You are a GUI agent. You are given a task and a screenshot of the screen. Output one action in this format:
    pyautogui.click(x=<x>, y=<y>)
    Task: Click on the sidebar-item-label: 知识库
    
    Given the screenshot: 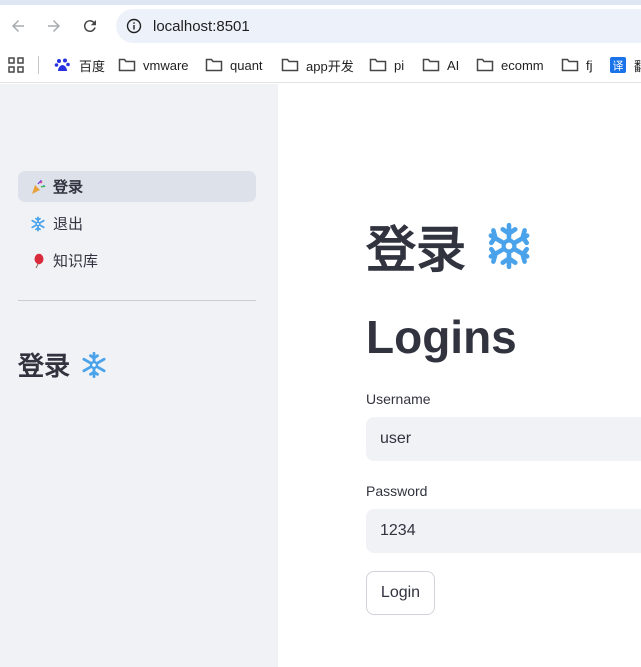 What is the action you would take?
    pyautogui.click(x=76, y=261)
    